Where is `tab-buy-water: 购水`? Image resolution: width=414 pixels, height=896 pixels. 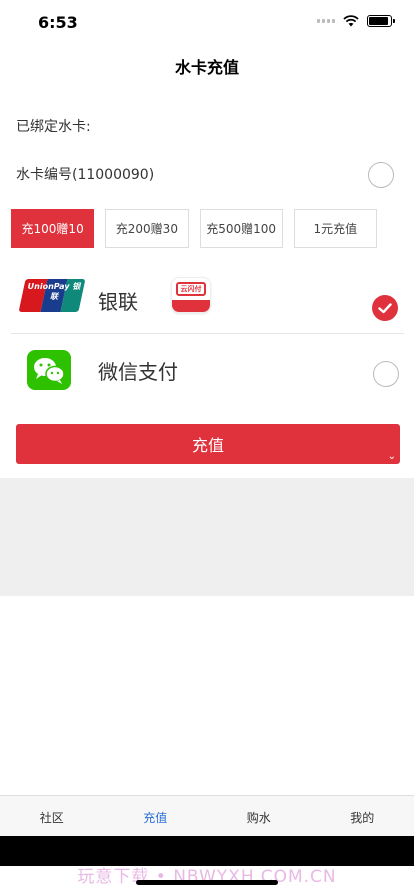 tab-buy-water: 购水 is located at coordinates (259, 816).